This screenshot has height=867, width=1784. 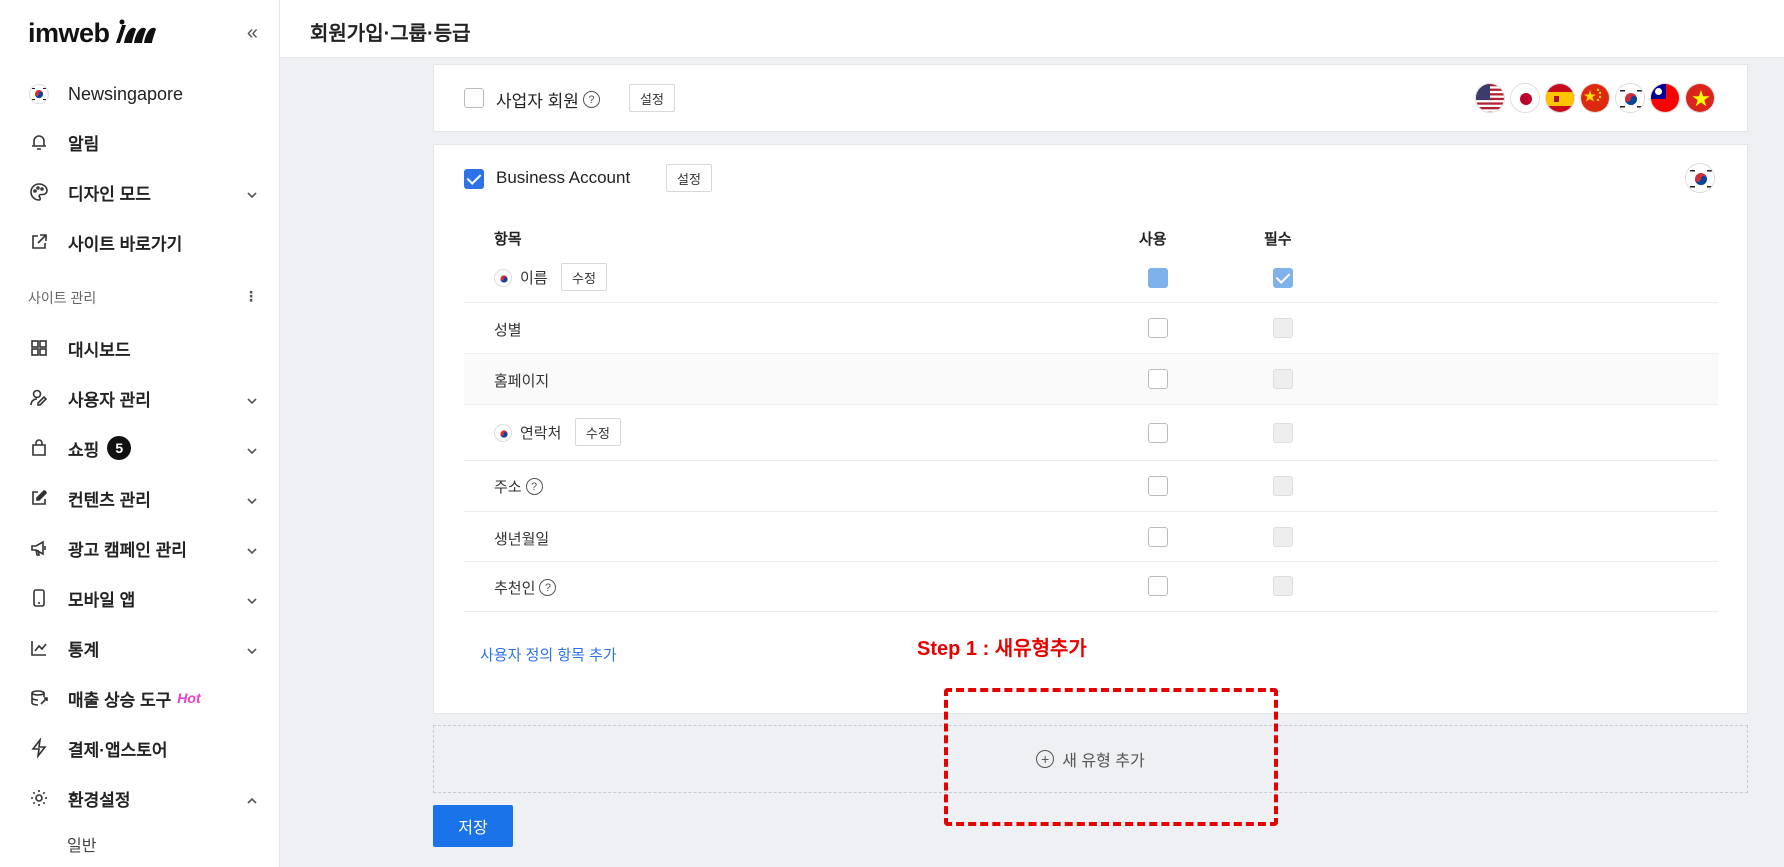 I want to click on sidebar-item-payment-appstore: 결제·앱스토어, so click(x=143, y=748).